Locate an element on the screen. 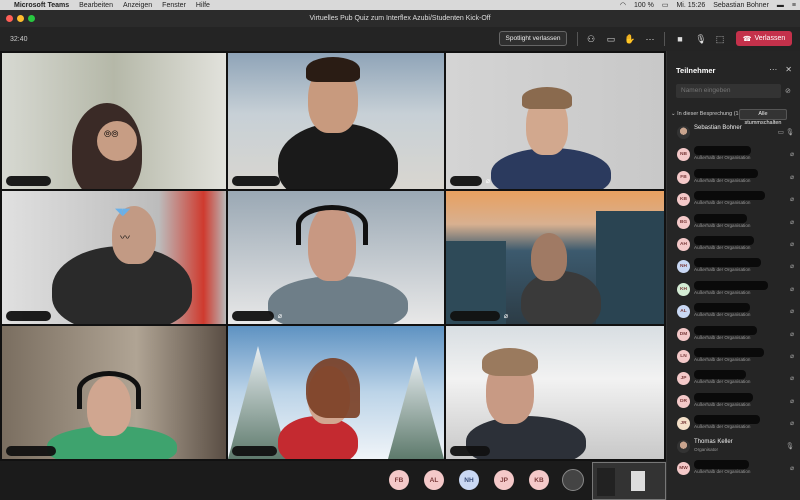  participant-initials-avatar: LN is located at coordinates (683, 356).